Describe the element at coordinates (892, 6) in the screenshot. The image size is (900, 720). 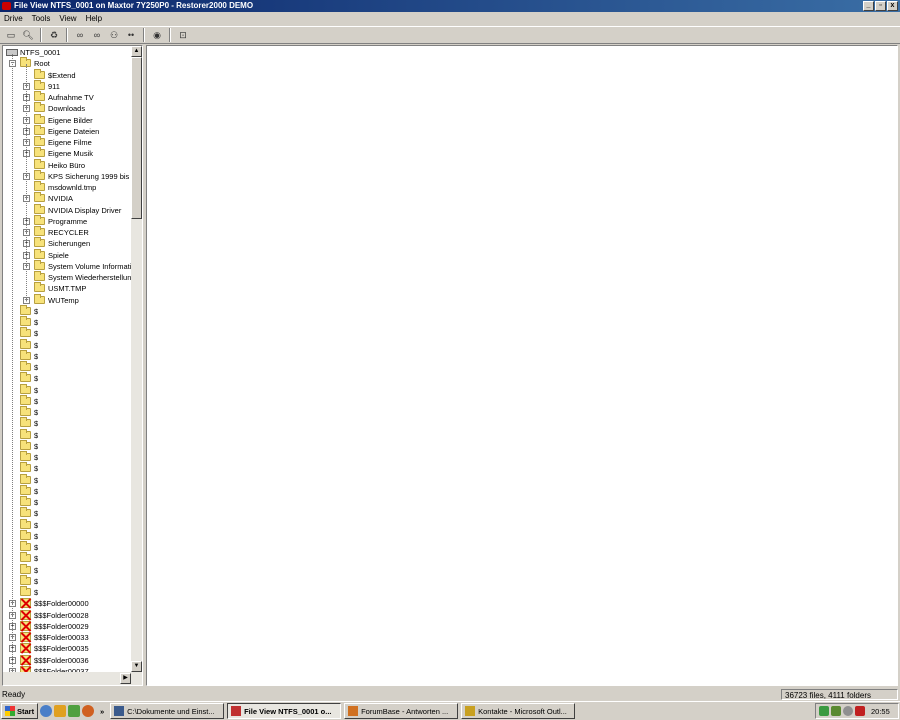
I see `close-button: x` at that location.